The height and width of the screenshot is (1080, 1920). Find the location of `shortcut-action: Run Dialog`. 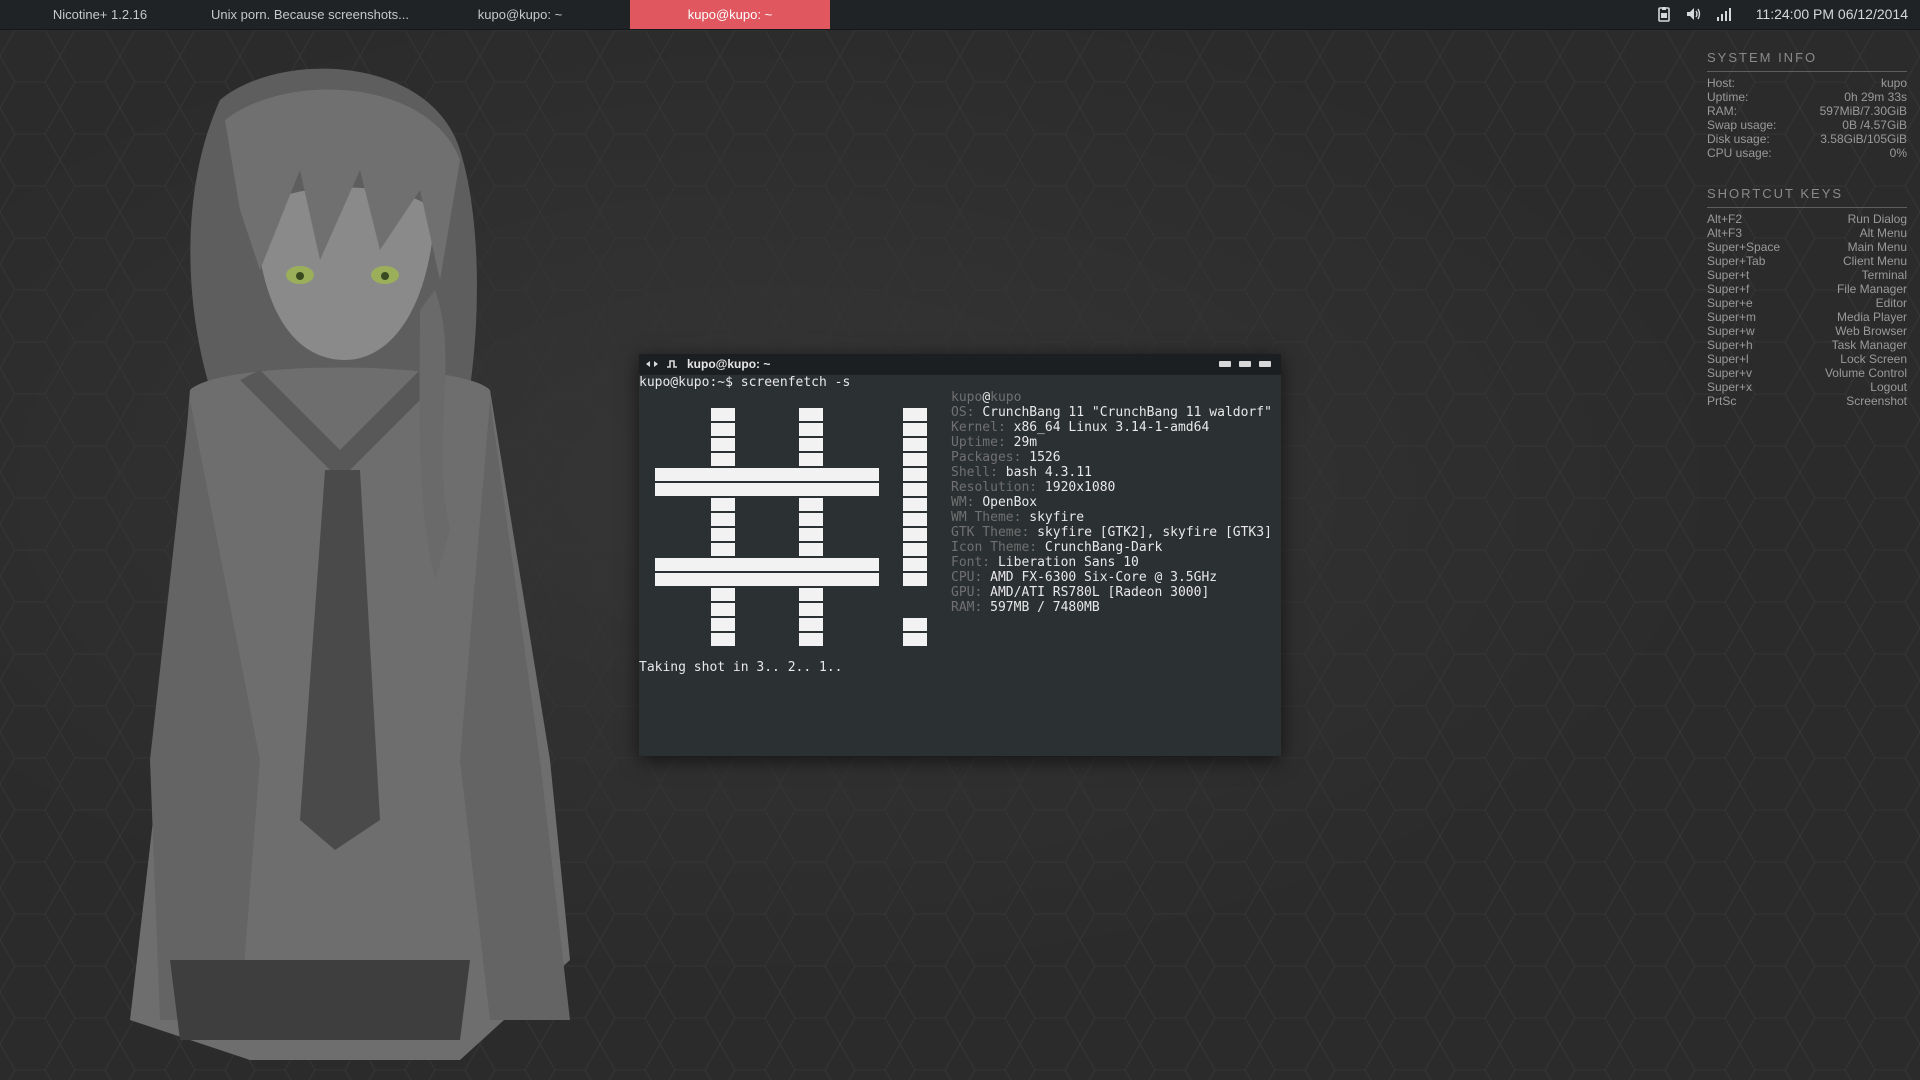

shortcut-action: Run Dialog is located at coordinates (1877, 219).